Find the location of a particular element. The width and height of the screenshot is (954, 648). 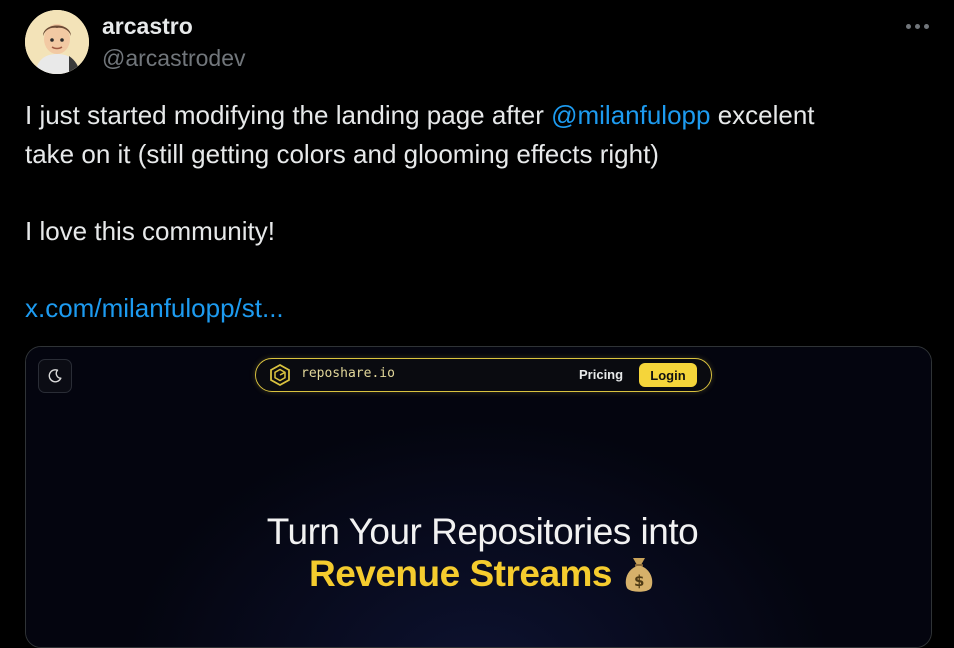

nav-login-button: Login is located at coordinates (668, 375).